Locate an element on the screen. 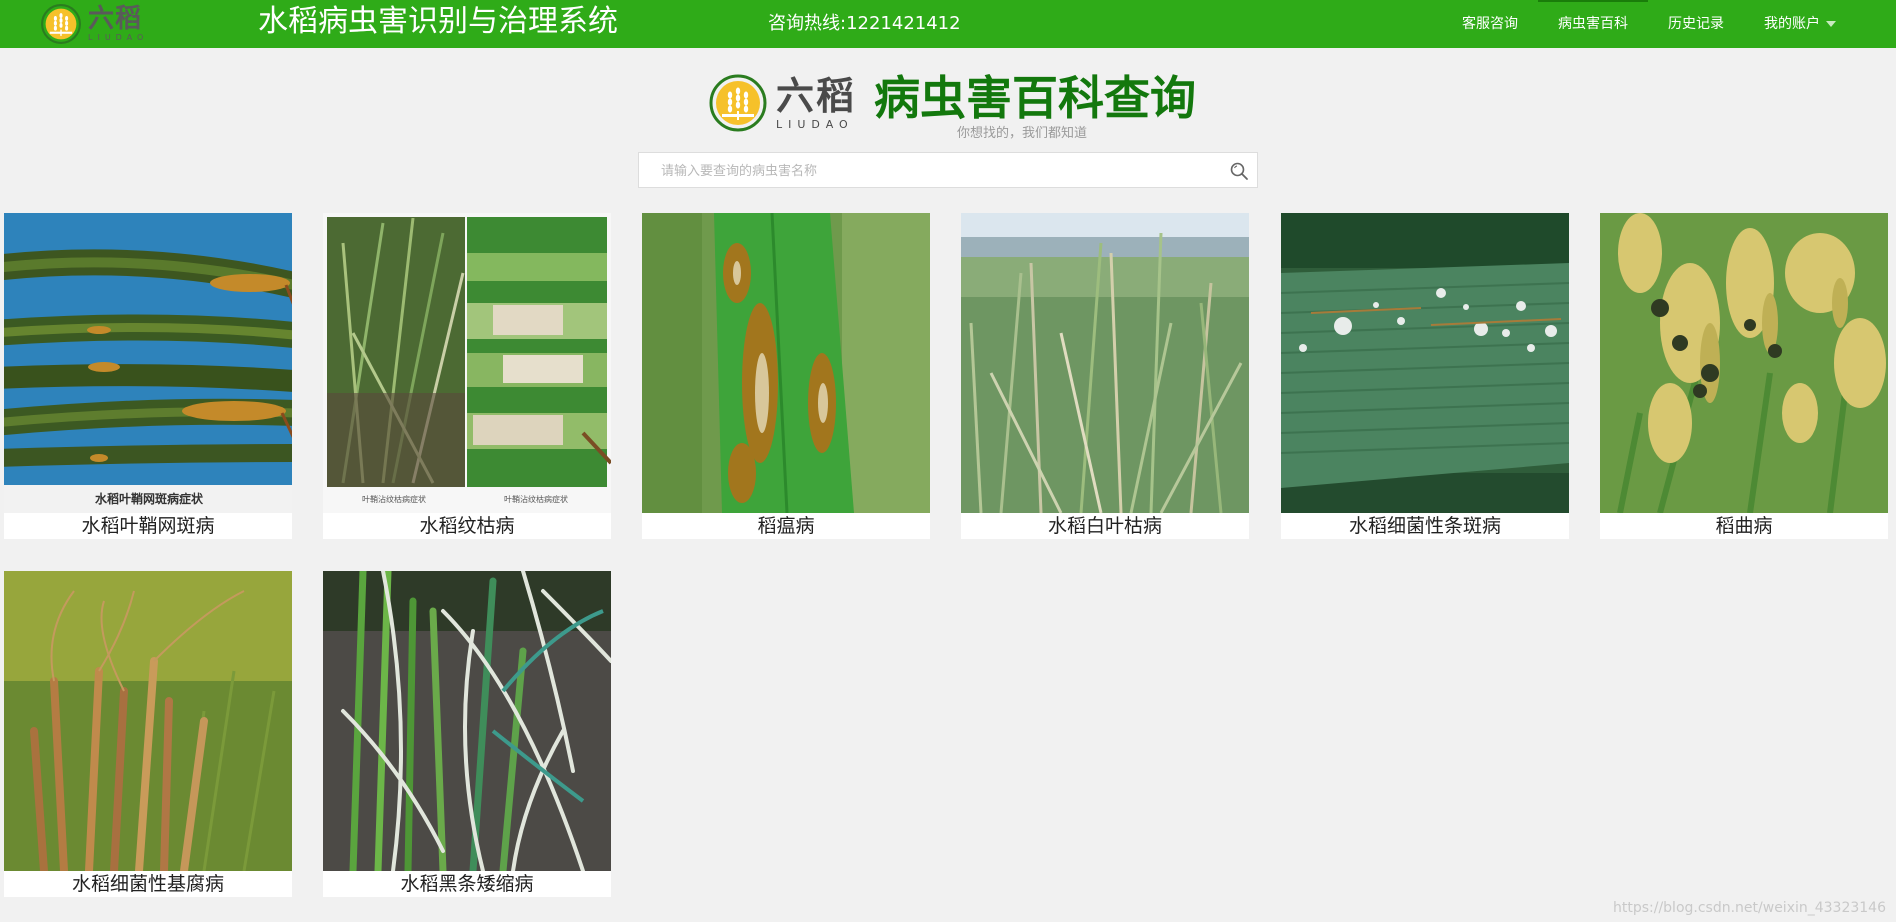  disease-card: 水稻细菌性基腐病 is located at coordinates (148, 734).